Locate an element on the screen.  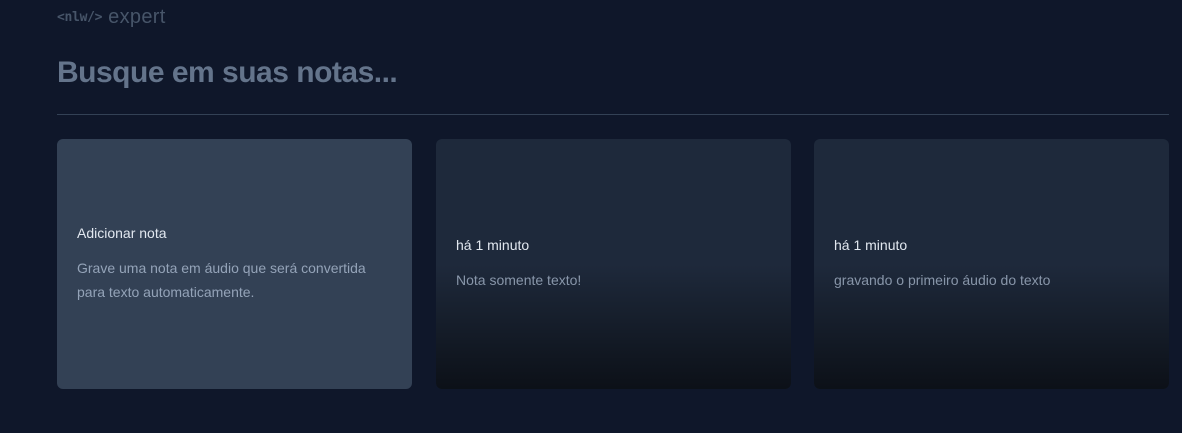
logo-prefix: <nlw/> is located at coordinates (80, 17).